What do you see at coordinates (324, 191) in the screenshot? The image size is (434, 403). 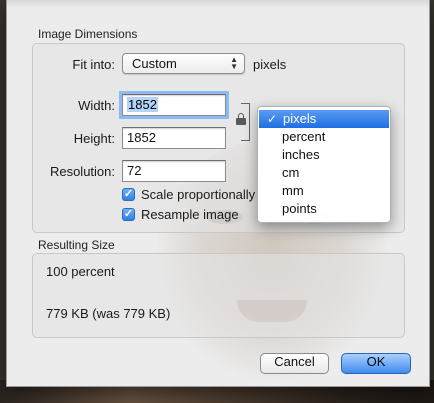 I see `menu-item-mm: mm` at bounding box center [324, 191].